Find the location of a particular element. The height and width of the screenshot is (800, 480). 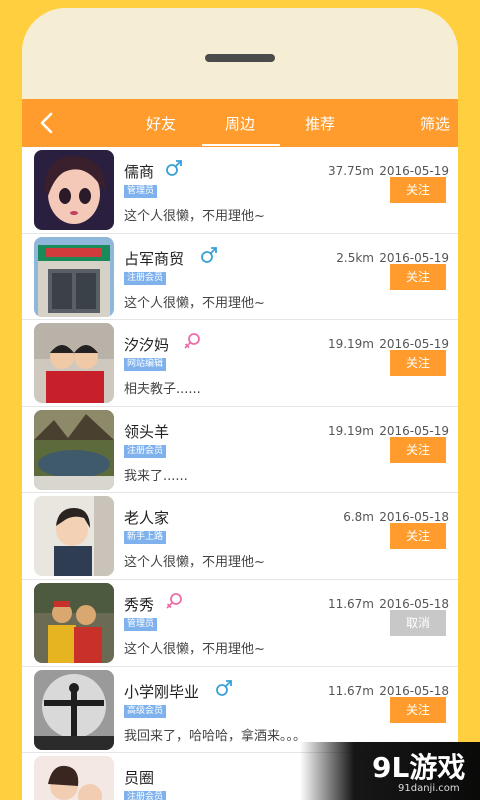

user-name: 领头羊 is located at coordinates (147, 431).